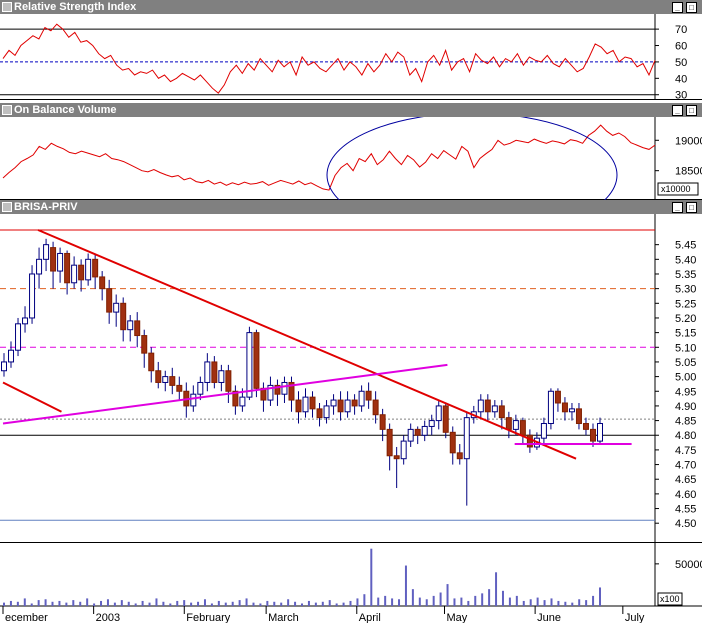  What do you see at coordinates (351, 110) in the screenshot?
I see `obv-title-bar: On Balance Volume _ □` at bounding box center [351, 110].